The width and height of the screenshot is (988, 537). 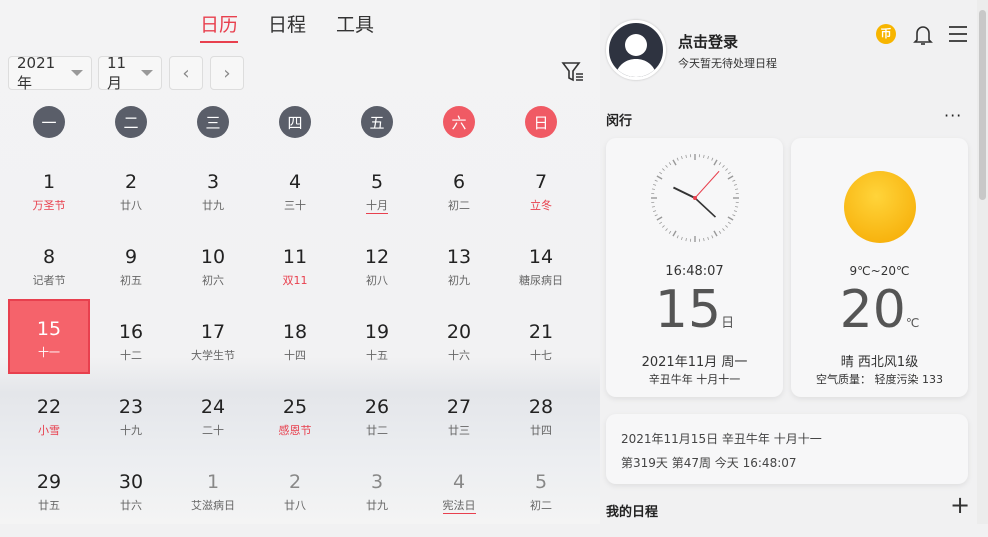 What do you see at coordinates (377, 206) in the screenshot?
I see `lunar-label: 十月` at bounding box center [377, 206].